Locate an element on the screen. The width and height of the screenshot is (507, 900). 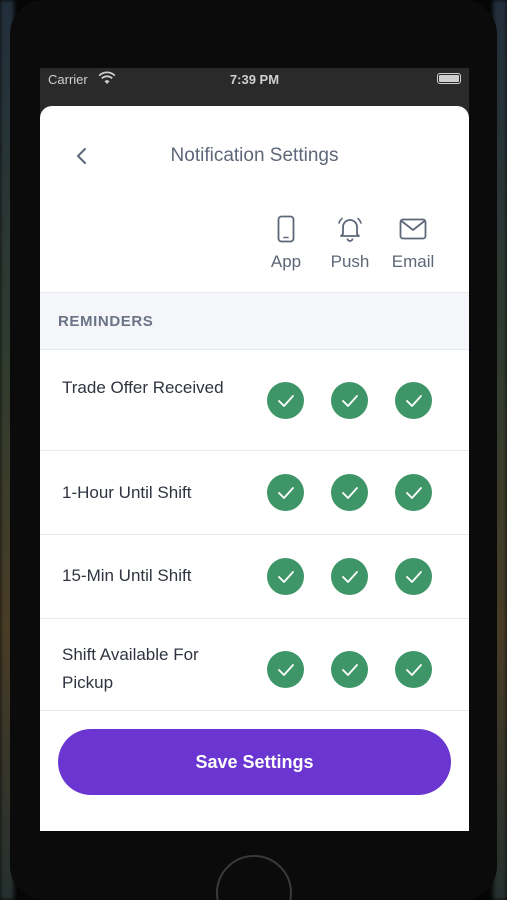
channel-push: Push is located at coordinates (350, 243).